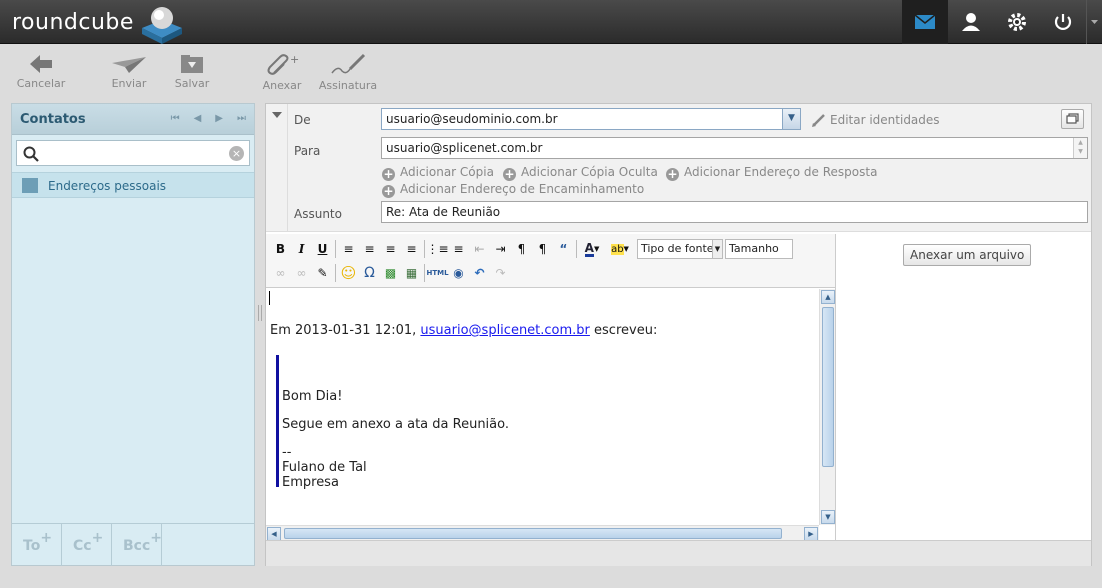  I want to click on background-color-button: ab ▼, so click(620, 249).